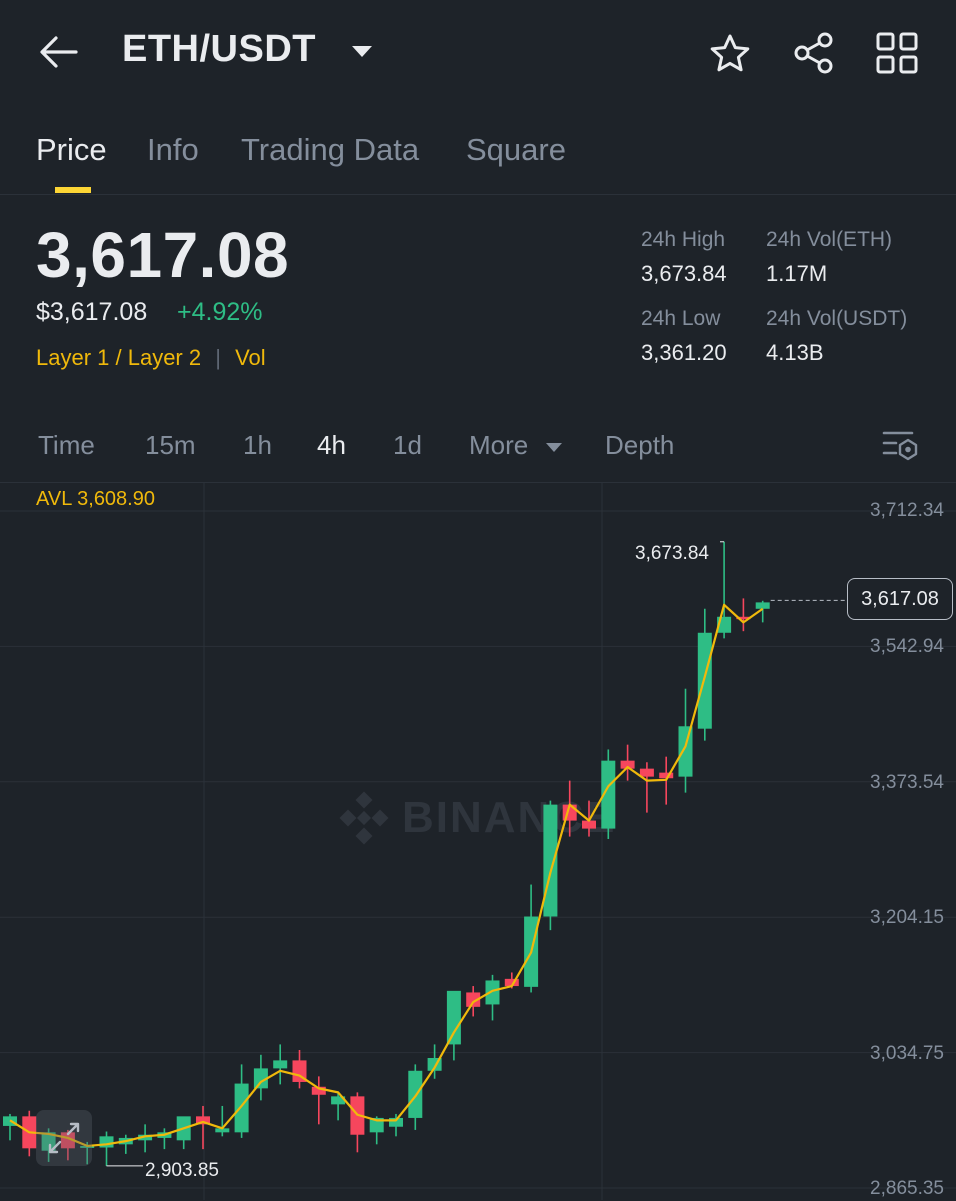 The image size is (956, 1201). I want to click on stat-vol-eth-label: 24h Vol(ETH), so click(829, 239).